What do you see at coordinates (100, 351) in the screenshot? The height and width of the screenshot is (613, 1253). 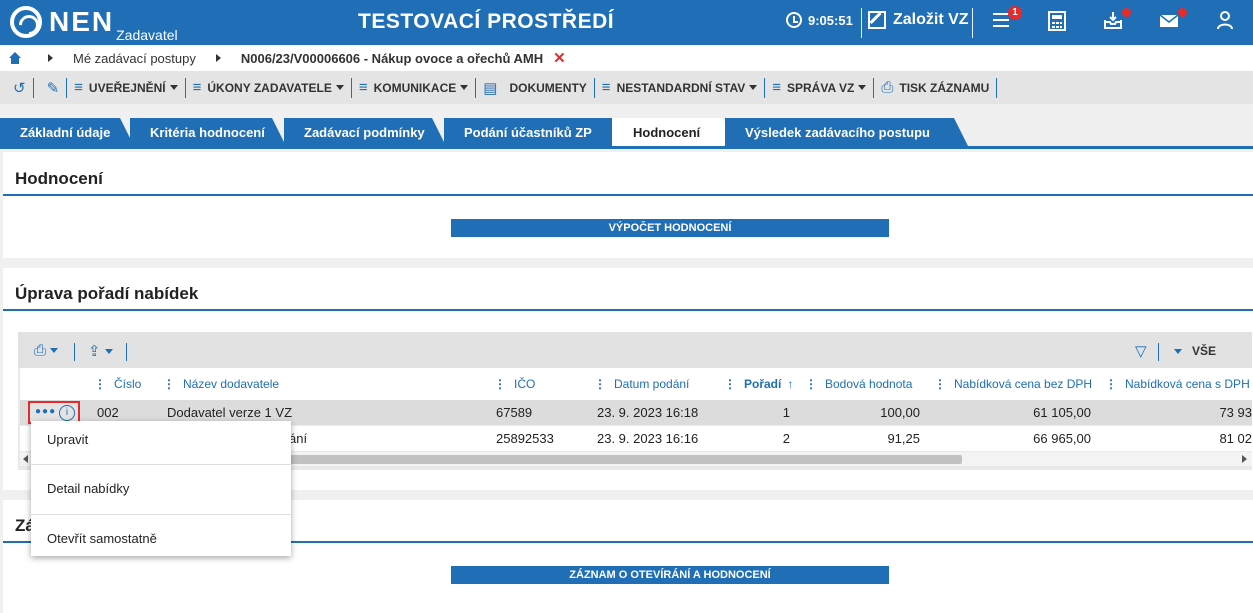 I see `export-button: ⇪` at bounding box center [100, 351].